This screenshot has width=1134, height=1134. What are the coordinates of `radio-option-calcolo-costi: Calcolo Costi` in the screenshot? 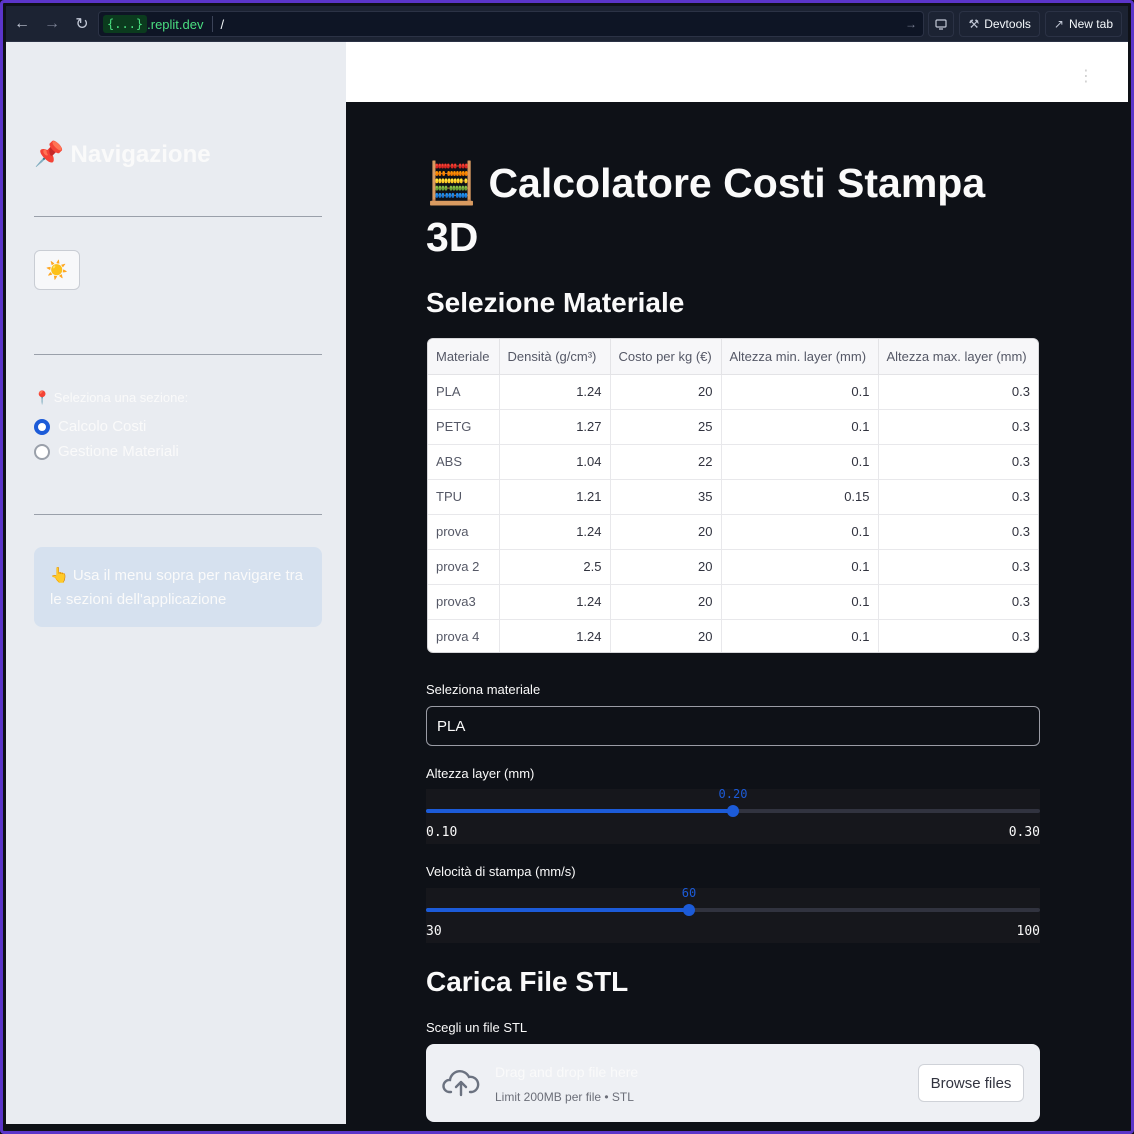 It's located at (90, 426).